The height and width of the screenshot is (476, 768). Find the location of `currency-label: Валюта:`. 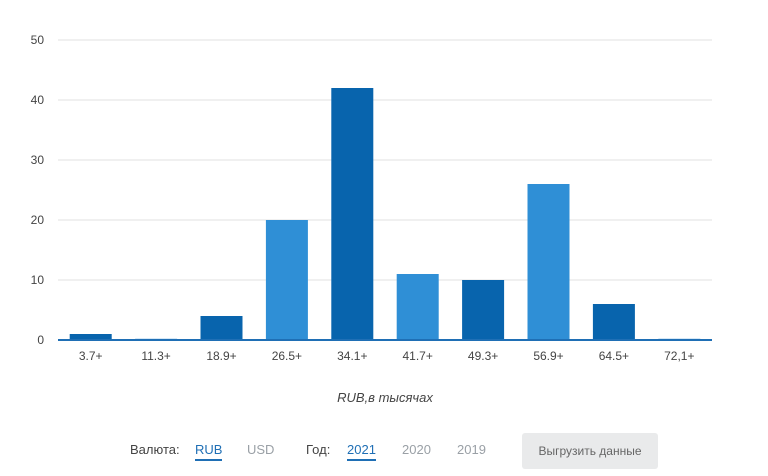

currency-label: Валюта: is located at coordinates (155, 449).